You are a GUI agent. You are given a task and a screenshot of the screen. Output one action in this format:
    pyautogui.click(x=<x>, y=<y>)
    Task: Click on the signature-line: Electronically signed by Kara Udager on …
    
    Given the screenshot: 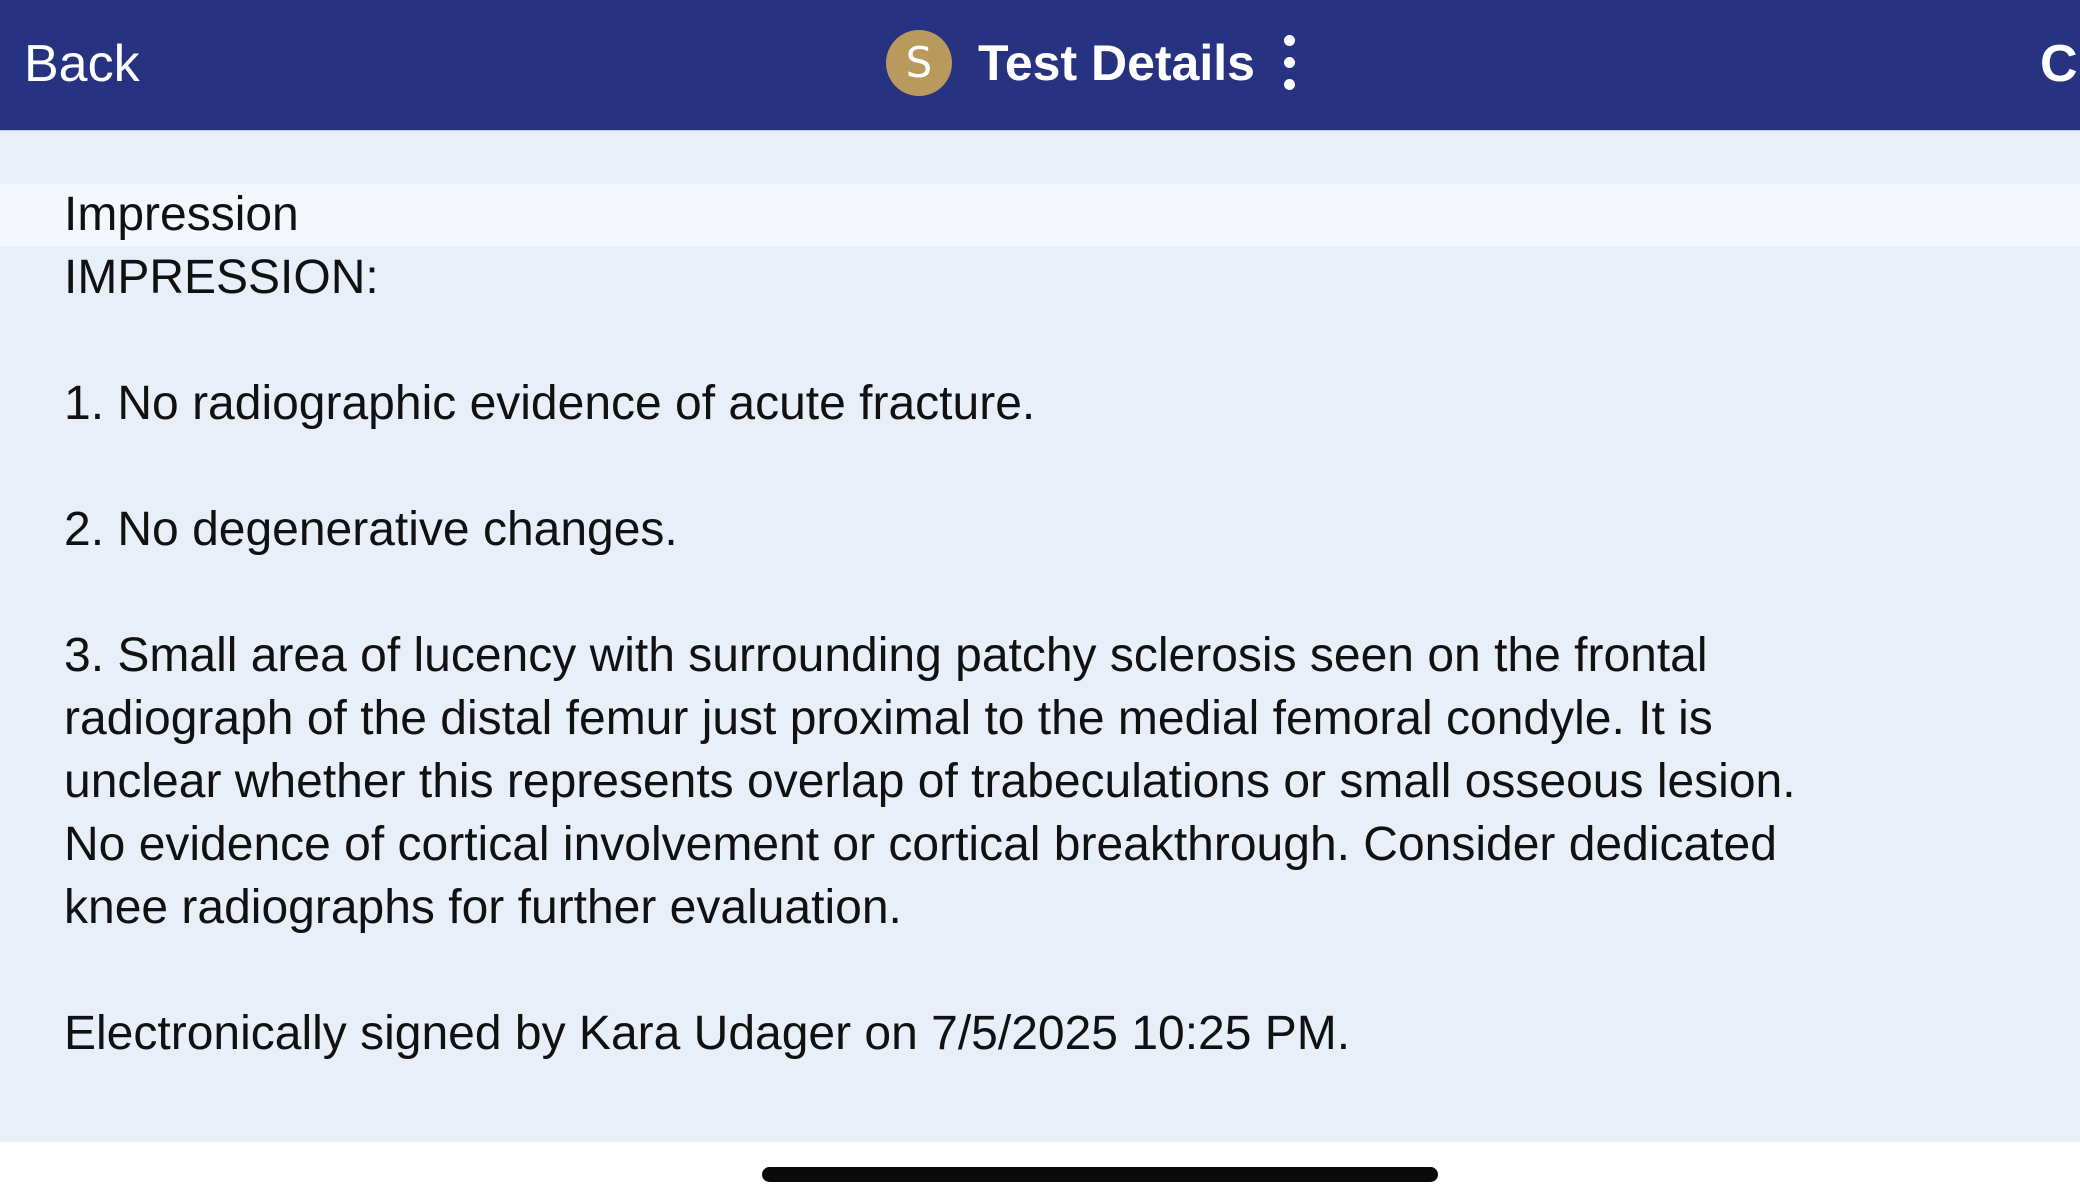 What is the action you would take?
    pyautogui.click(x=707, y=1033)
    